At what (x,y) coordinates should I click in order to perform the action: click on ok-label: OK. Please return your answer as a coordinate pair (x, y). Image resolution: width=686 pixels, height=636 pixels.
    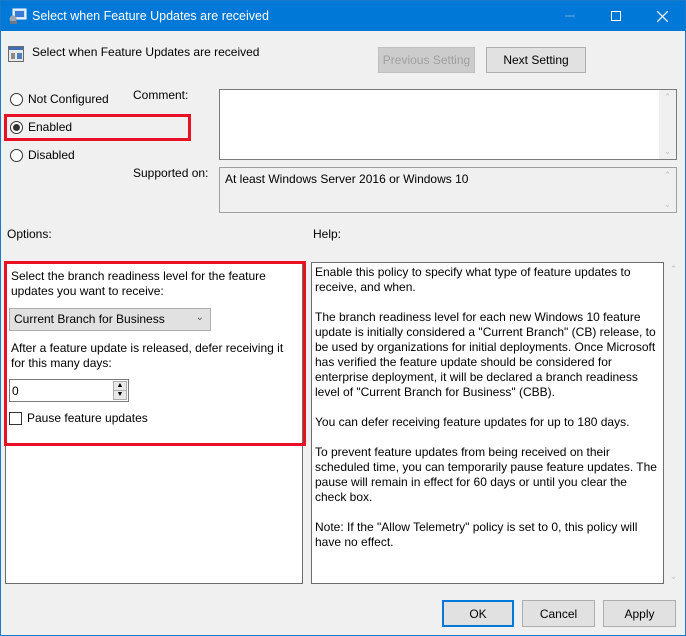
    Looking at the image, I should click on (478, 613).